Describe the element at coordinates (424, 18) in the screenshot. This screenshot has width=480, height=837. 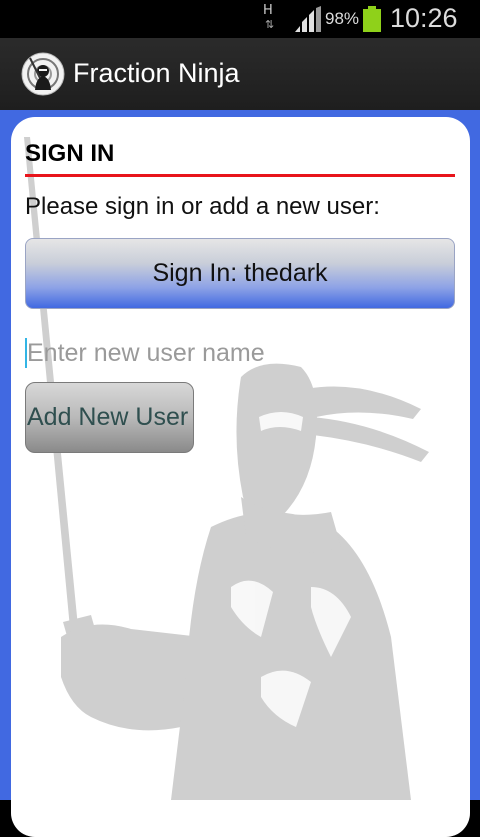
I see `clock: 10:26` at that location.